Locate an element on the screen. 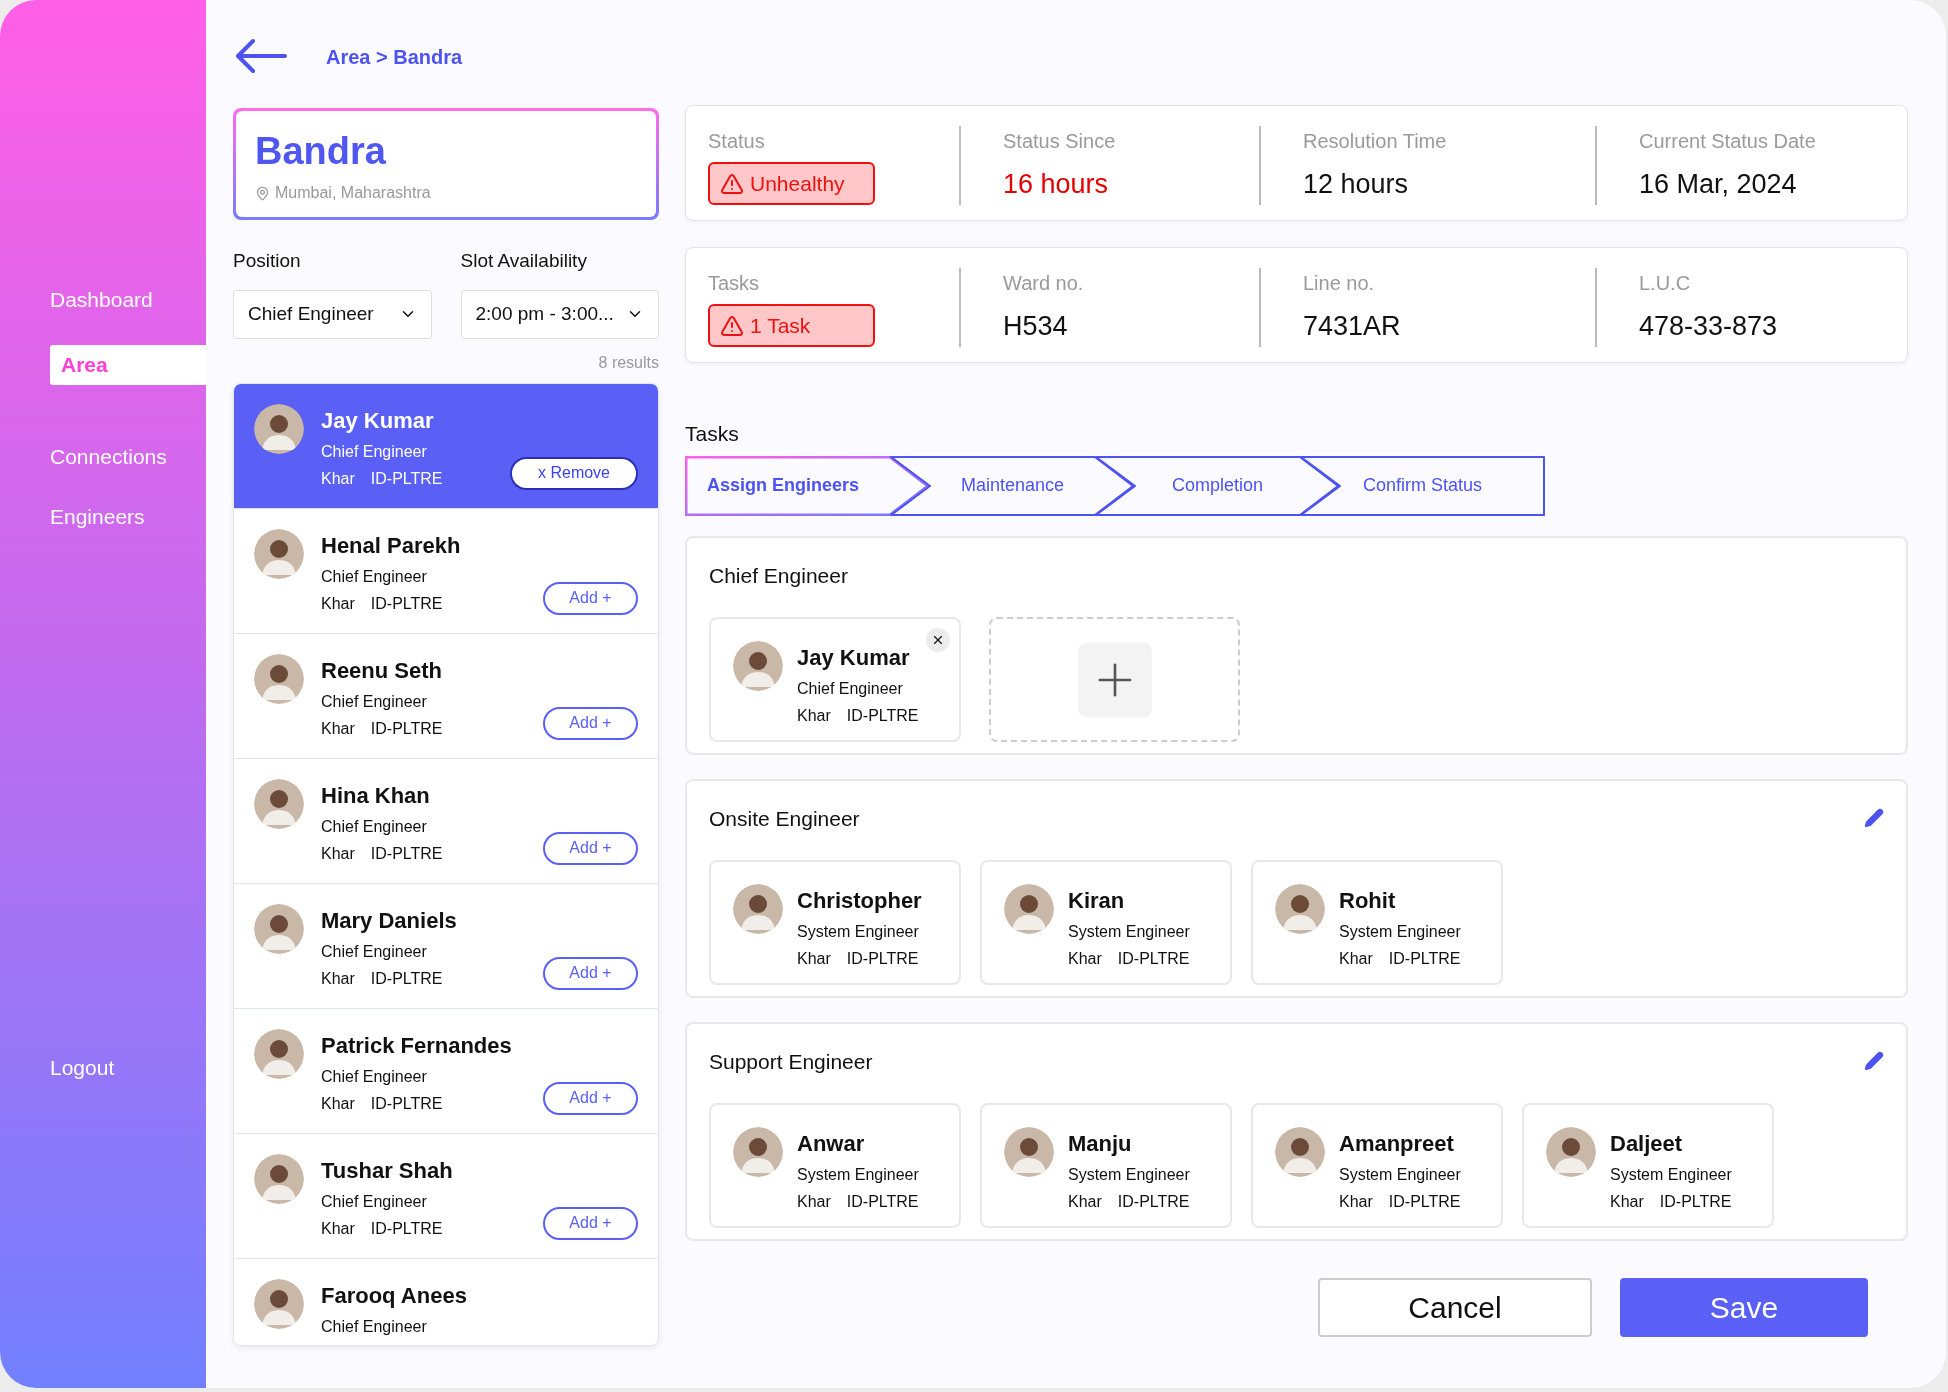 Image resolution: width=1948 pixels, height=1392 pixels. engineer-name: Henal Parekh is located at coordinates (391, 545).